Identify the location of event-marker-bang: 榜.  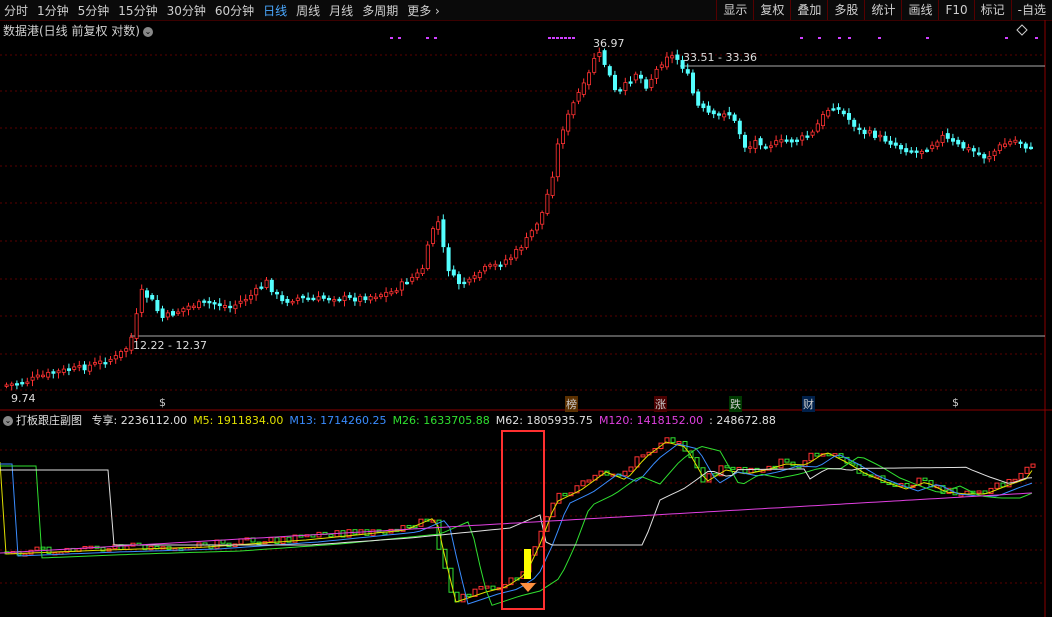
(571, 404).